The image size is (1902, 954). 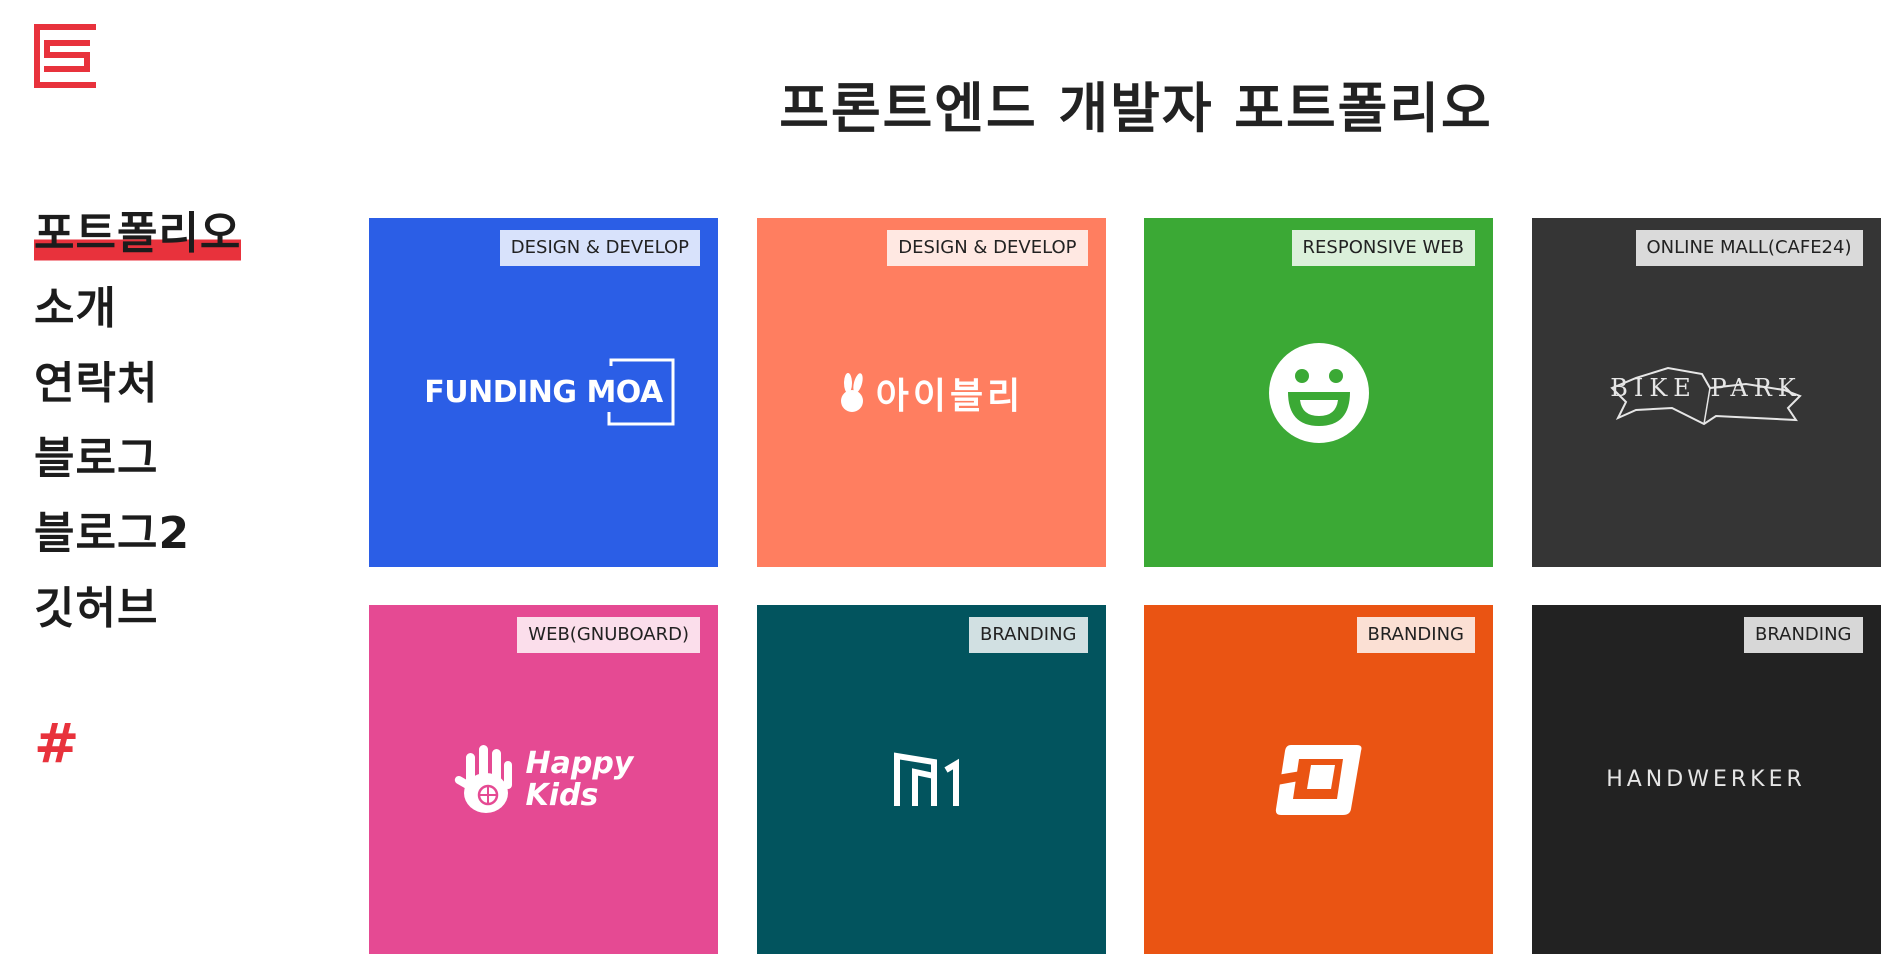 I want to click on nav-item-about: 소개, so click(x=75, y=308).